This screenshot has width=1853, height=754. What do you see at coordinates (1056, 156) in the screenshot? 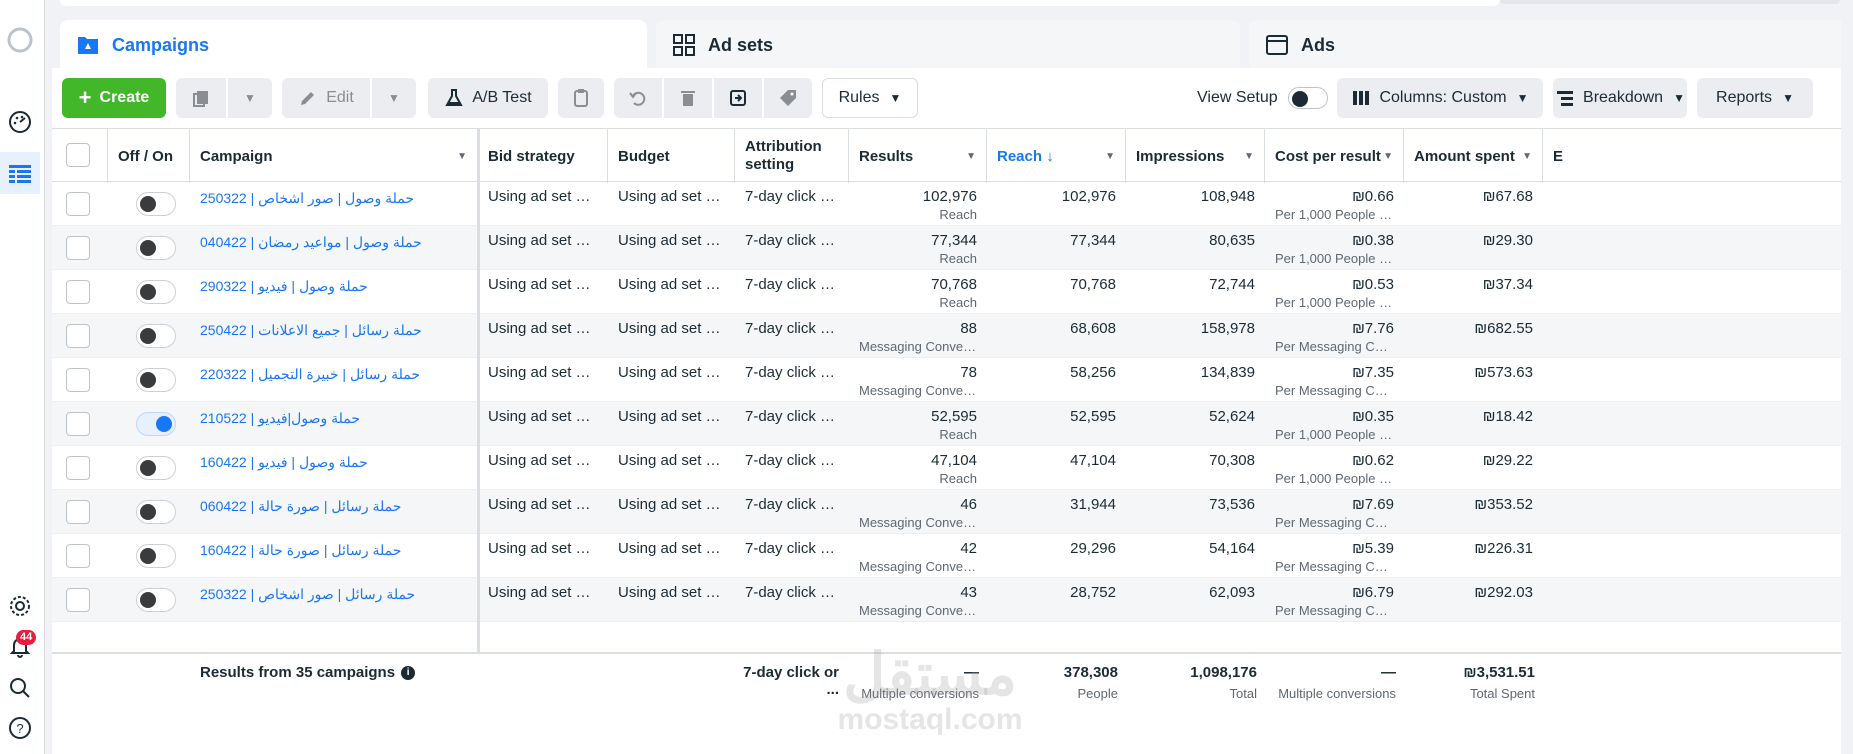
I see `header-reach: Reach ↓ ▼` at bounding box center [1056, 156].